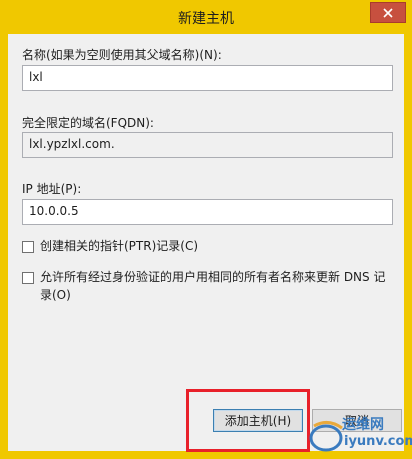 The image size is (412, 459). I want to click on watermark-en-text: iyunv.com, so click(378, 441).